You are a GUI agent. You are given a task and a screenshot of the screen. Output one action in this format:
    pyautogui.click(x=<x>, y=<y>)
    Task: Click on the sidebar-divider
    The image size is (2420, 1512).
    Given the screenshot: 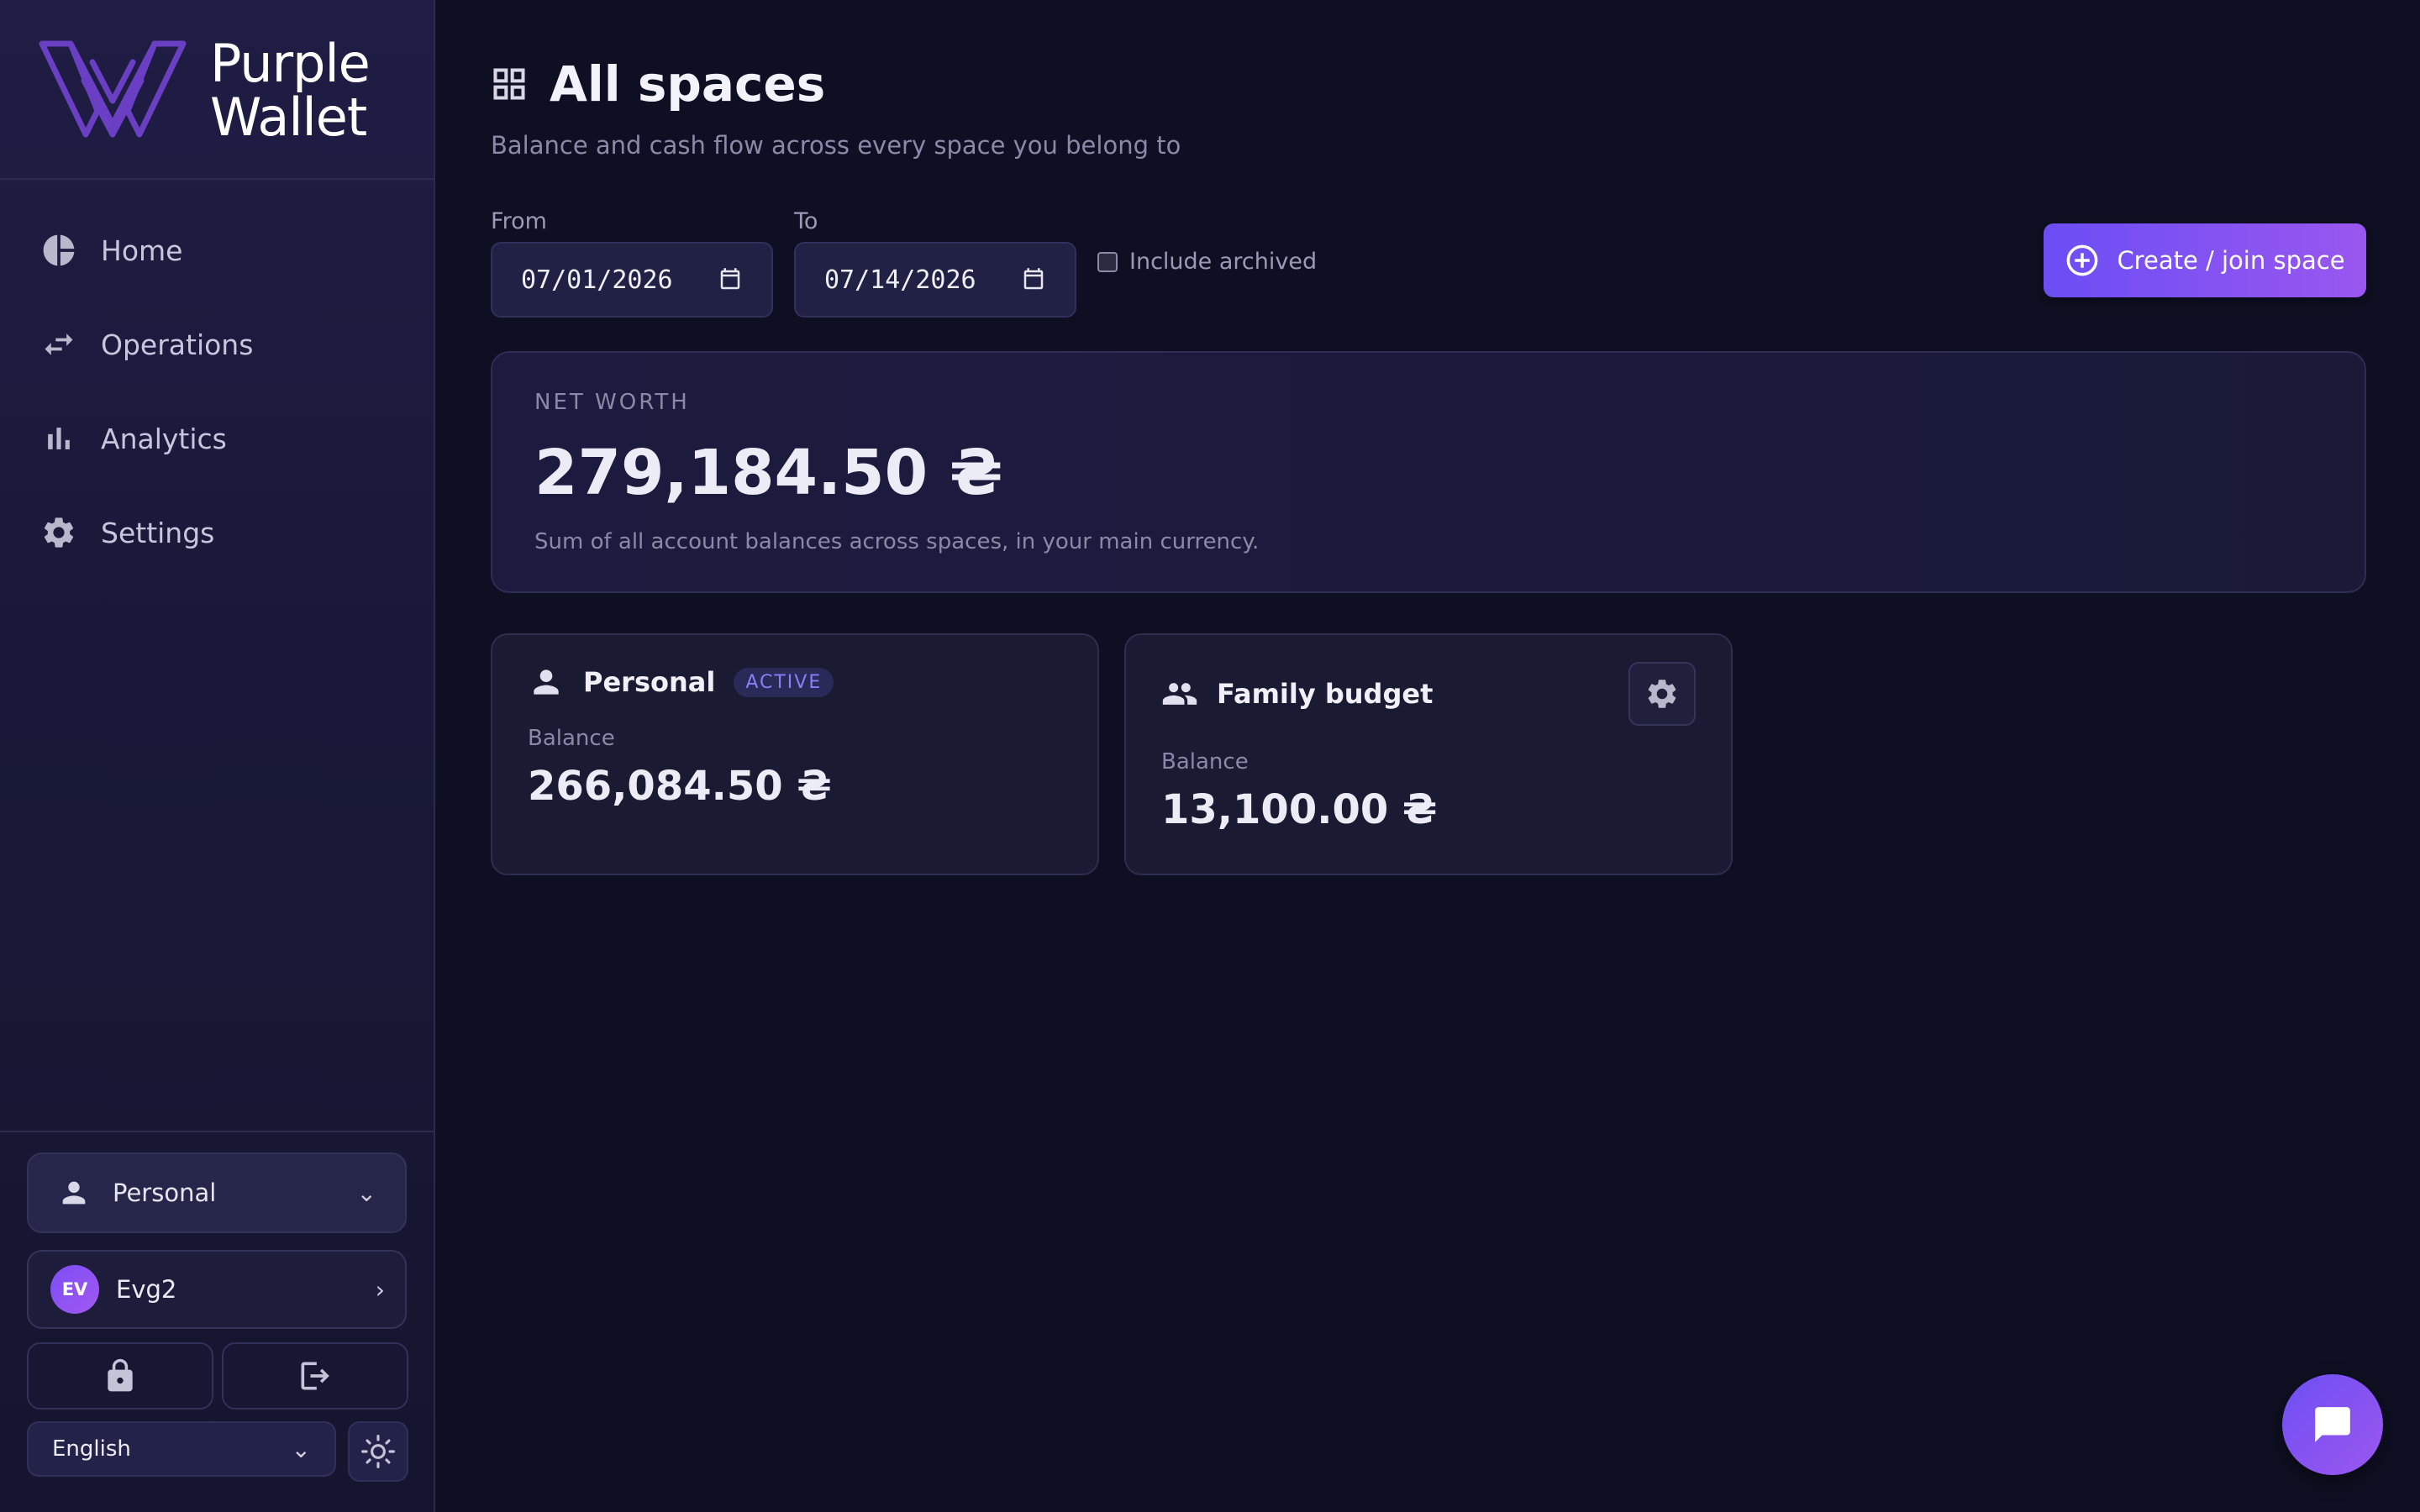 What is the action you would take?
    pyautogui.click(x=218, y=179)
    